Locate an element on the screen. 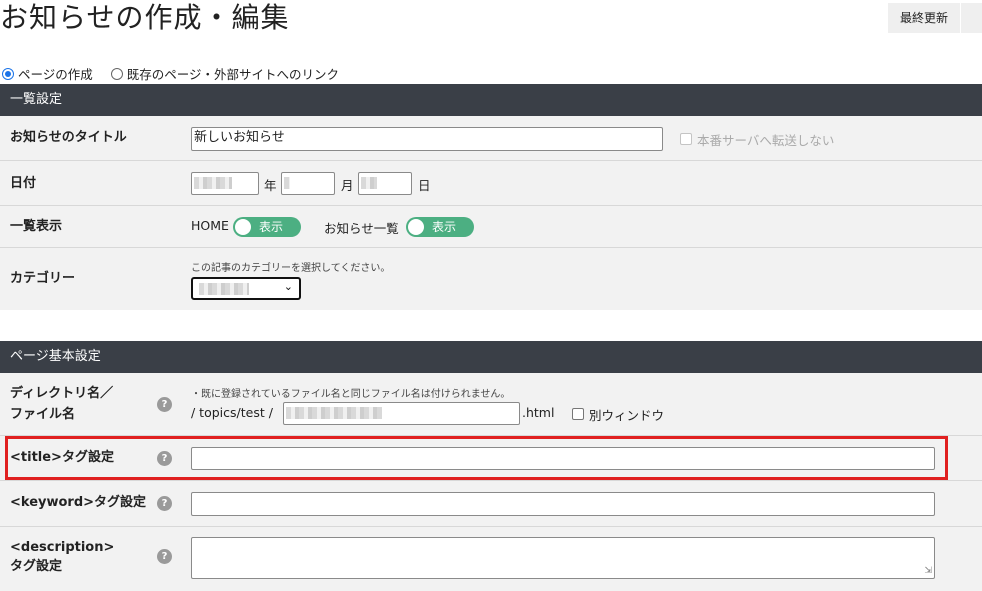 The height and width of the screenshot is (591, 982). section-header-list-settings: 一覧設定 is located at coordinates (491, 100).